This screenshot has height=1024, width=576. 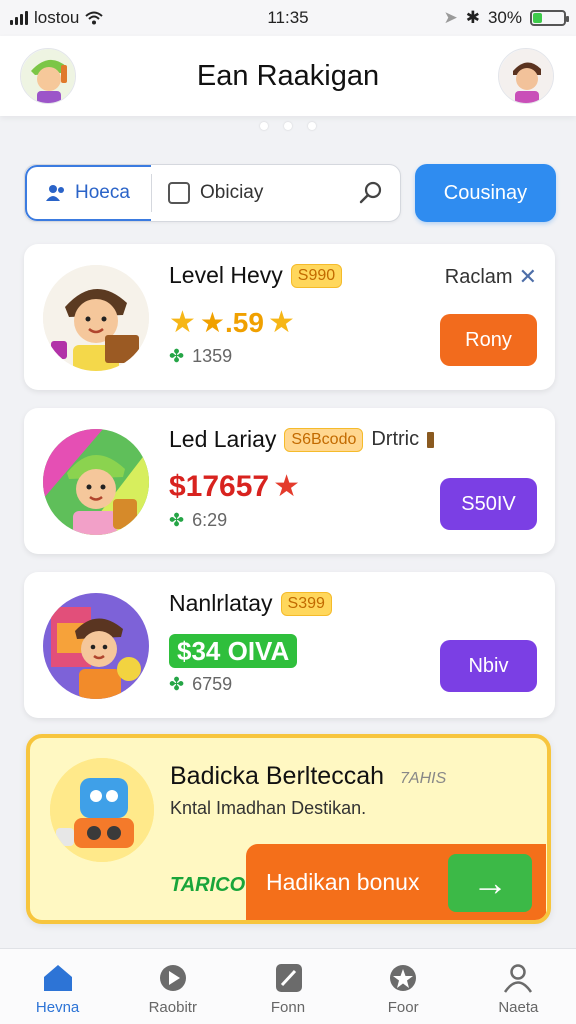 What do you see at coordinates (226, 275) in the screenshot?
I see `card-title: Level Hevy` at bounding box center [226, 275].